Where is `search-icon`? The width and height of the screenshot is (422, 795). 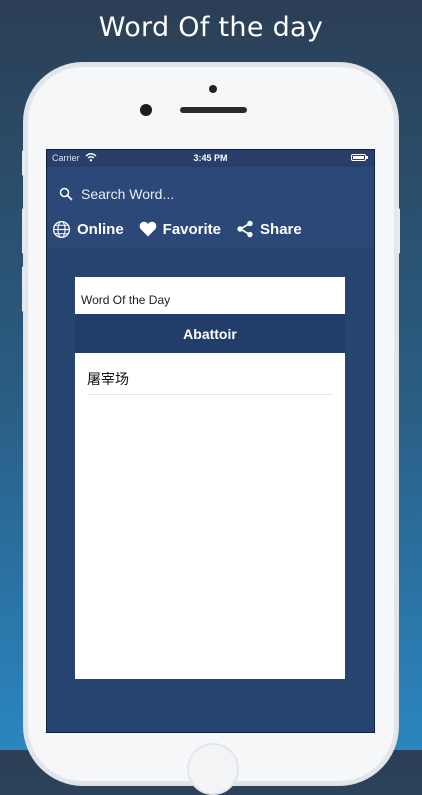 search-icon is located at coordinates (66, 194).